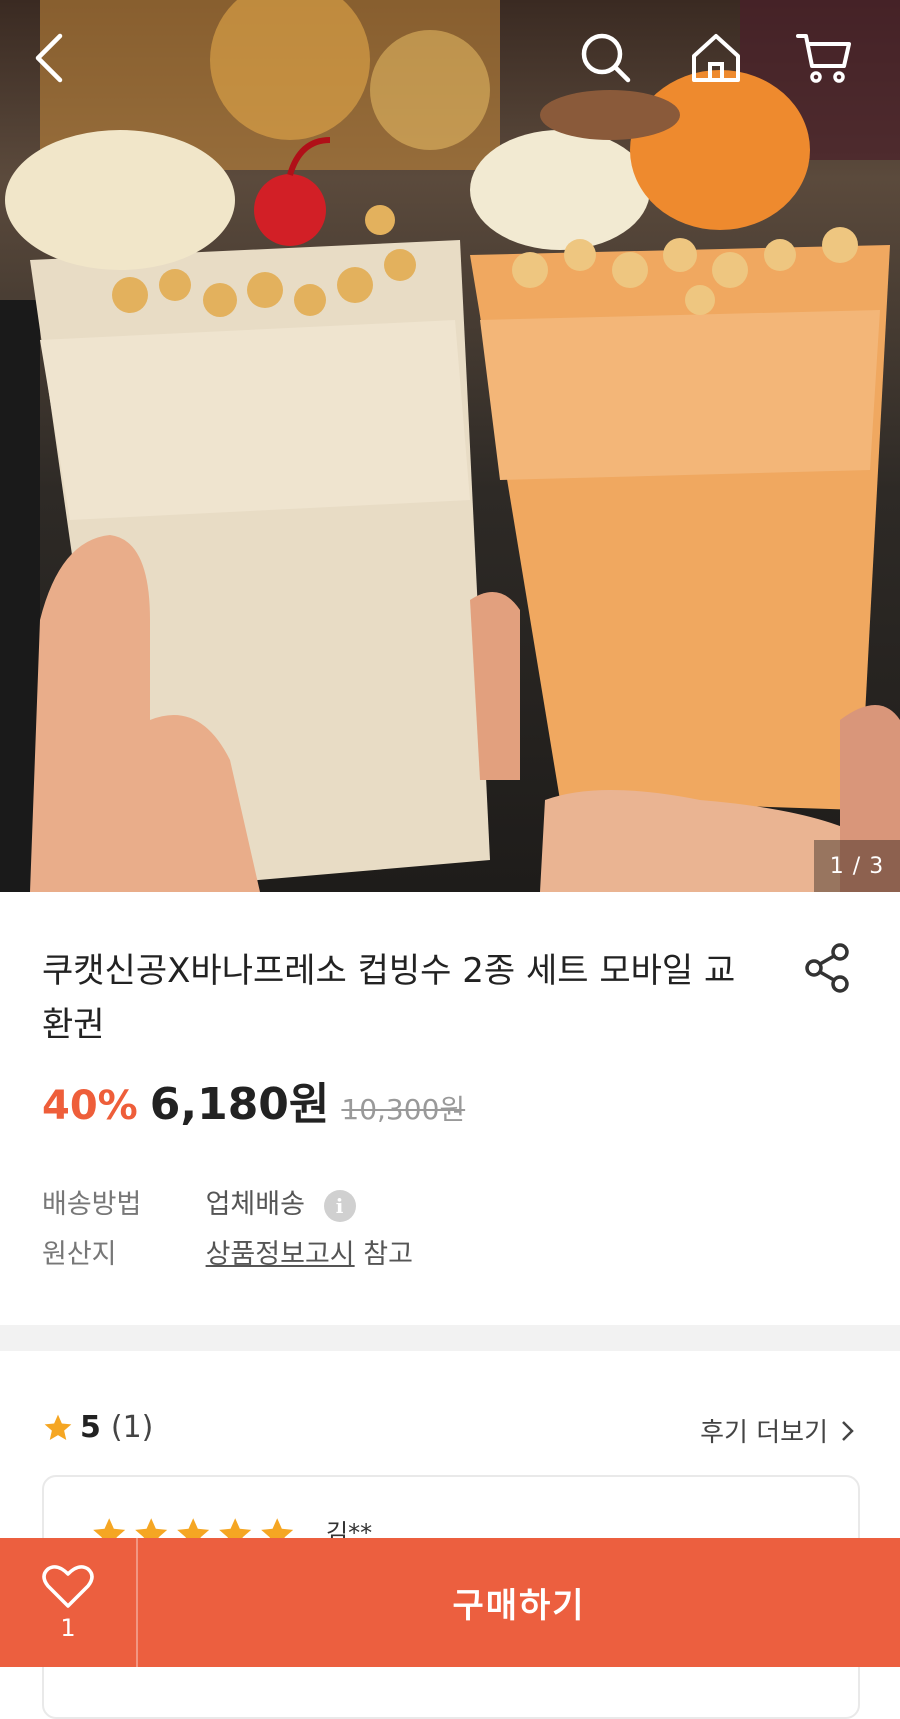 Image resolution: width=900 pixels, height=1719 pixels. I want to click on cart-button, so click(826, 62).